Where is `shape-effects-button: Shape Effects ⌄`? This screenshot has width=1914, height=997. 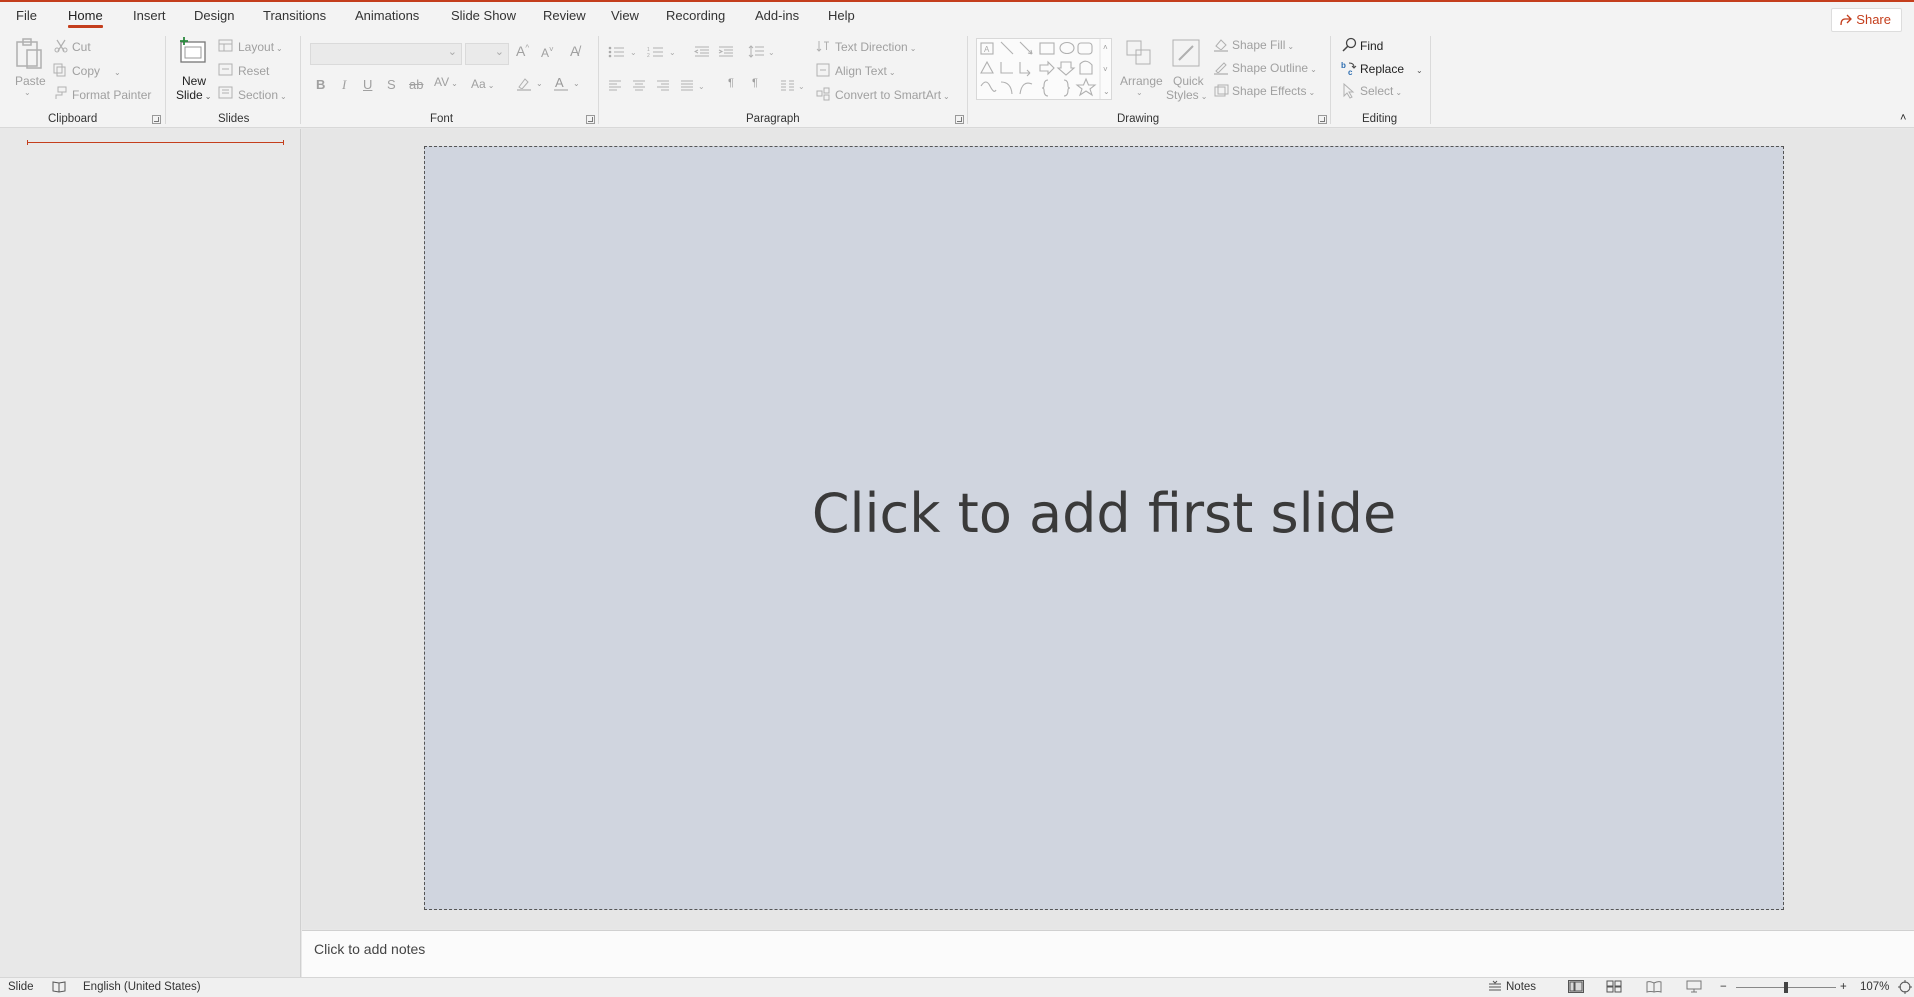 shape-effects-button: Shape Effects ⌄ is located at coordinates (1273, 91).